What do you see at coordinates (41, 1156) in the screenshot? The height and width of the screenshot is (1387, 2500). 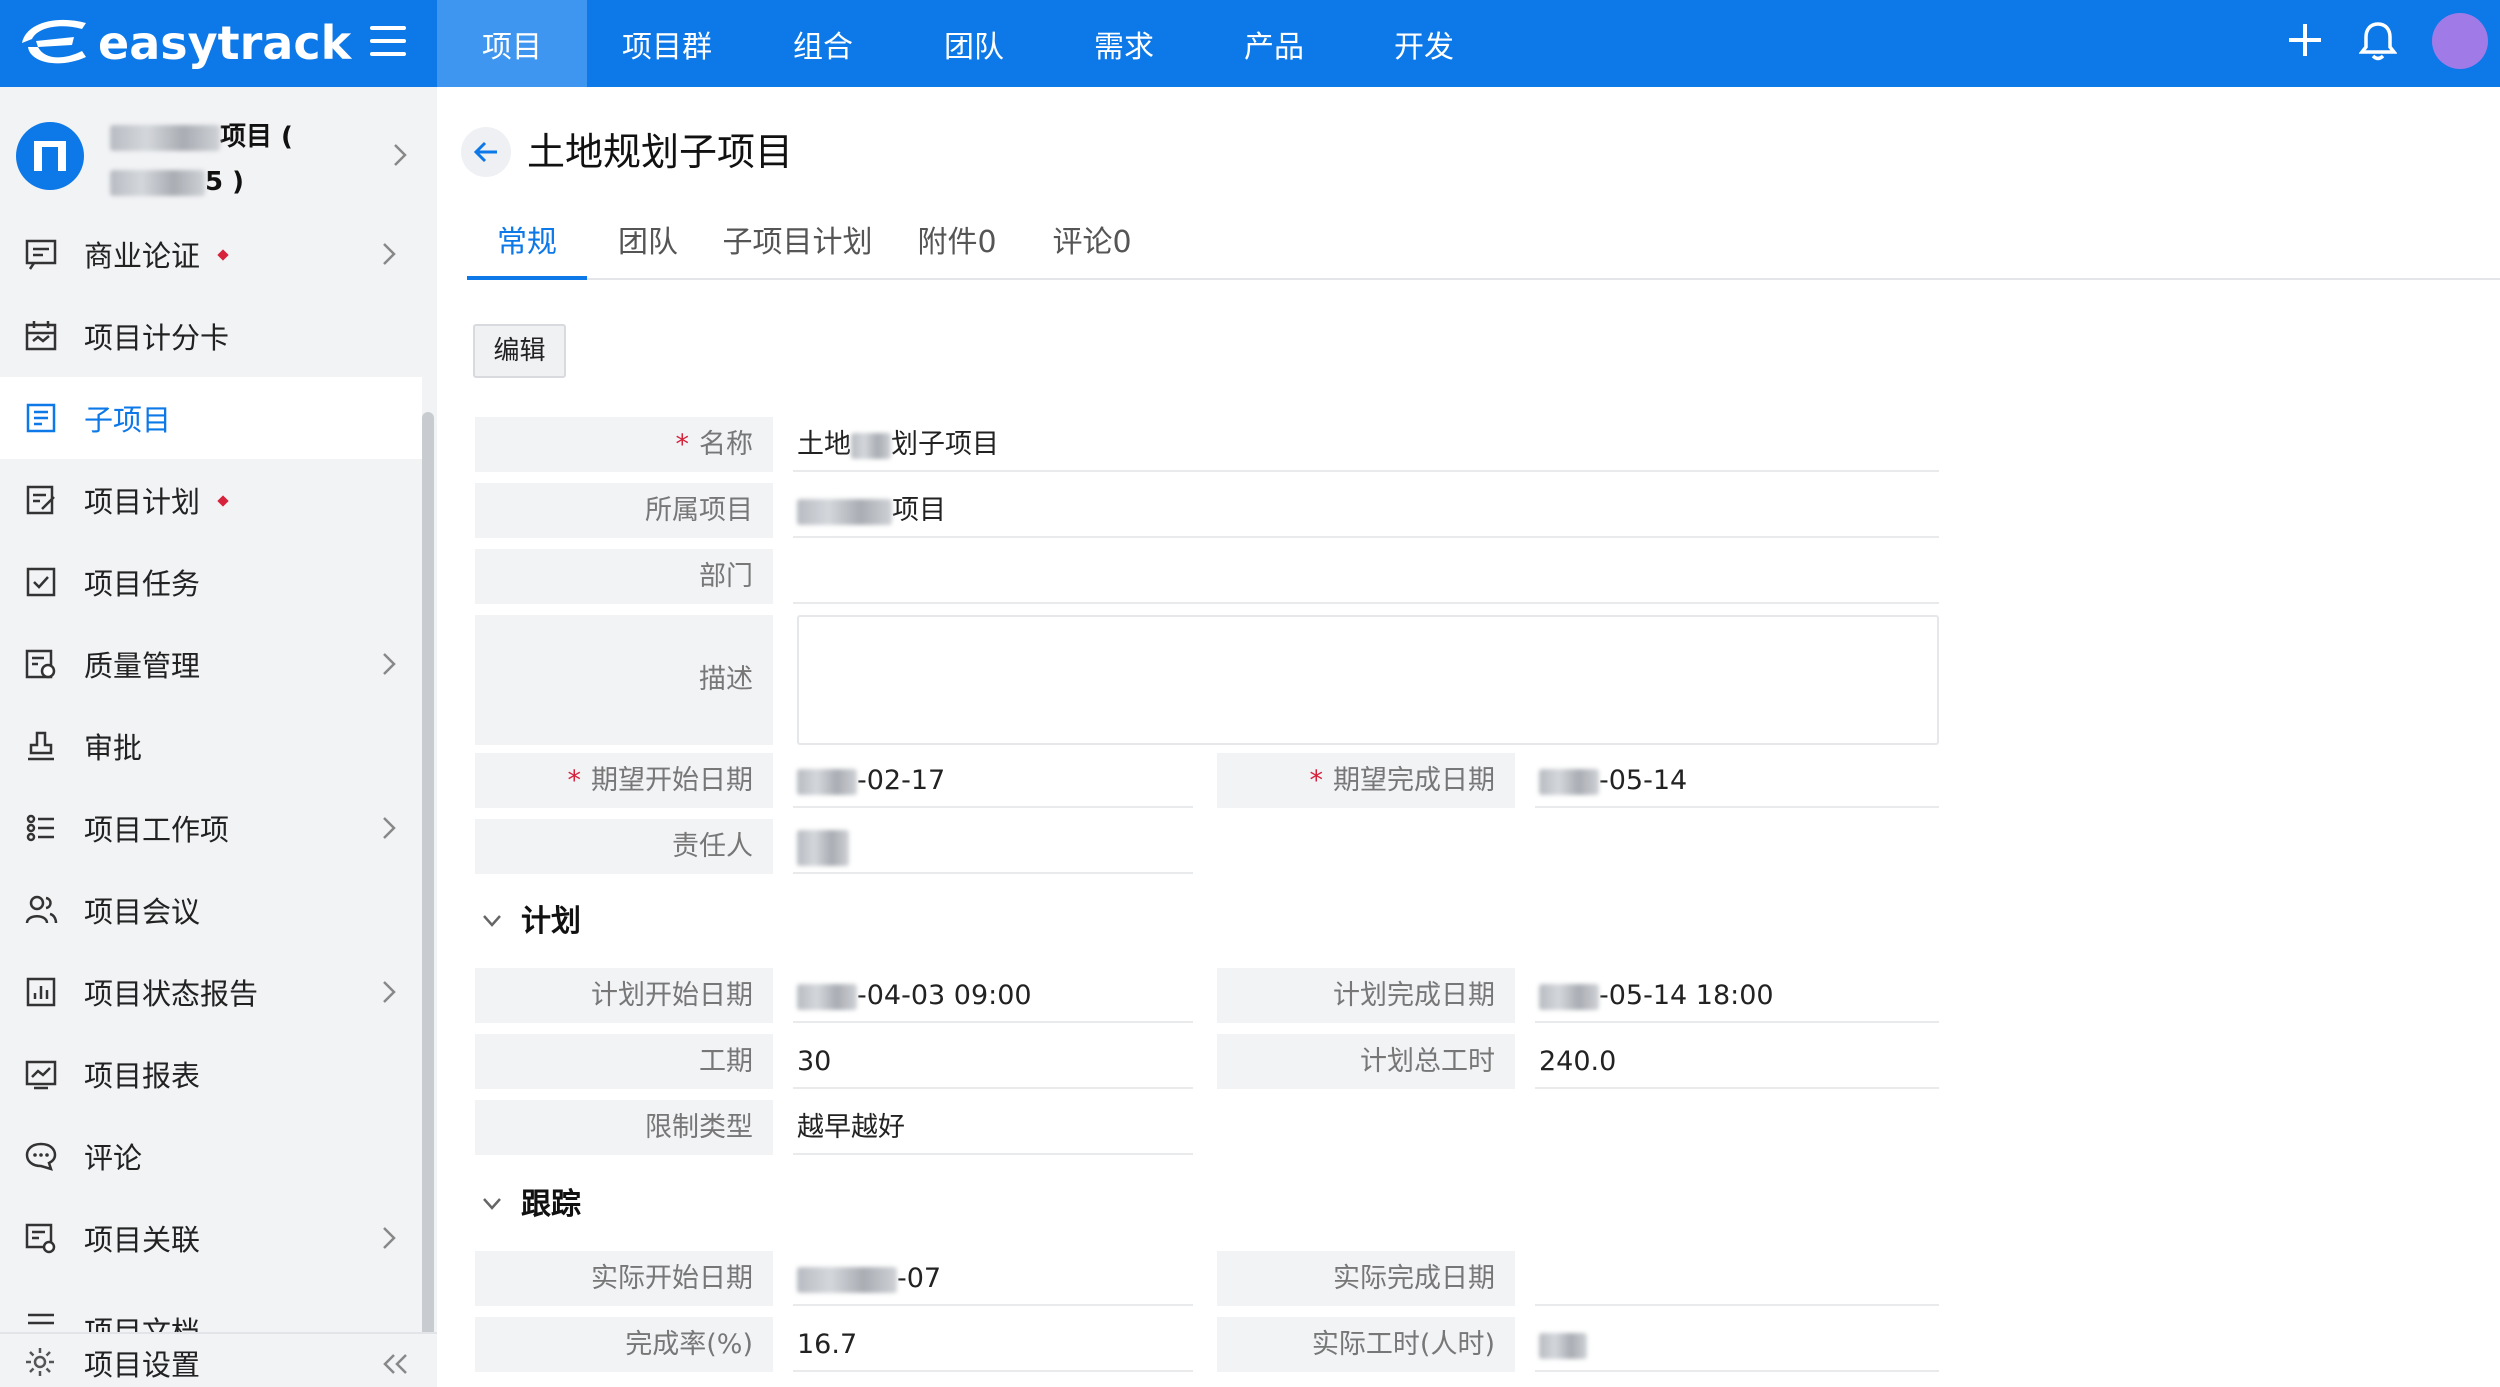 I see `comment-icon` at bounding box center [41, 1156].